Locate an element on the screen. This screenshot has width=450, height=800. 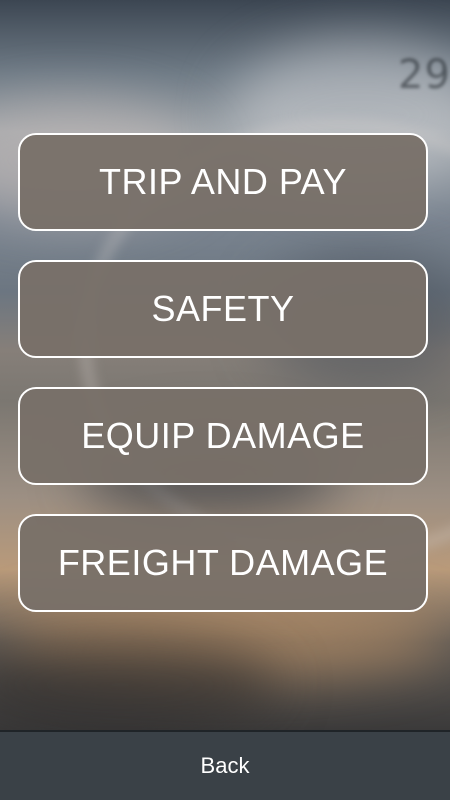
back-button: Back is located at coordinates (225, 766).